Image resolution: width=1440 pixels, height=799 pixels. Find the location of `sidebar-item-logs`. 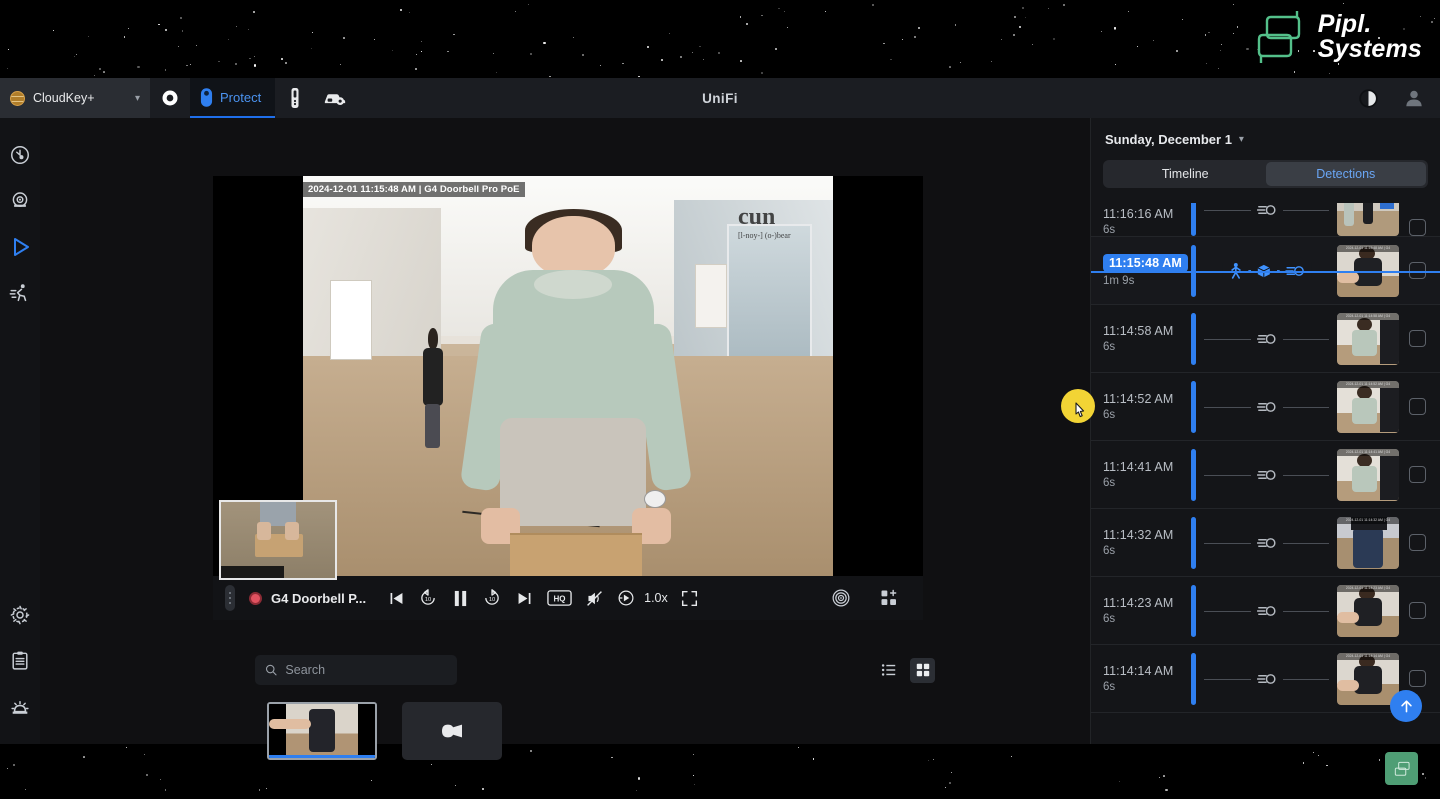

sidebar-item-logs is located at coordinates (20, 661).